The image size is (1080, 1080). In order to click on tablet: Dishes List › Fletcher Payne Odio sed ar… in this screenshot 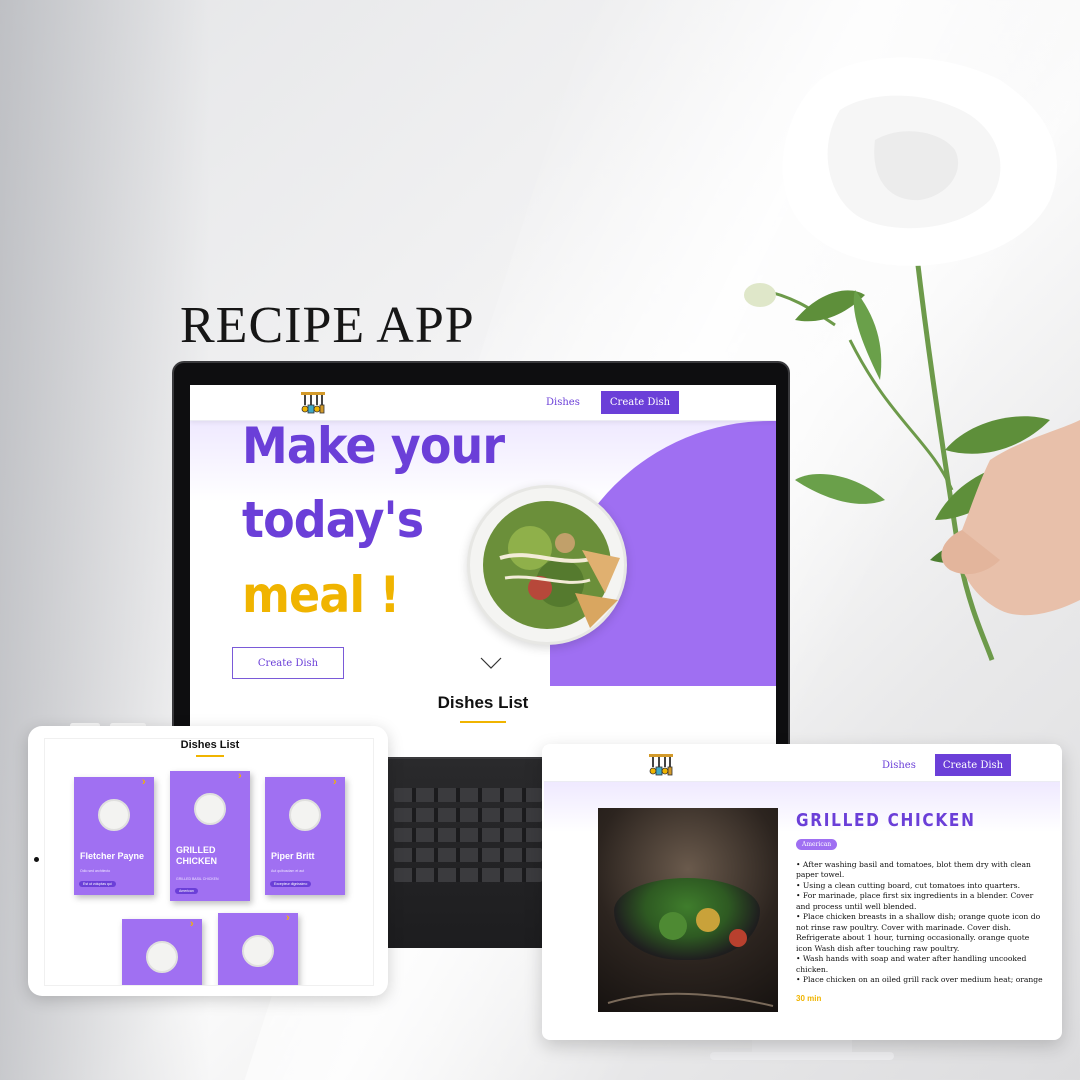, I will do `click(208, 861)`.